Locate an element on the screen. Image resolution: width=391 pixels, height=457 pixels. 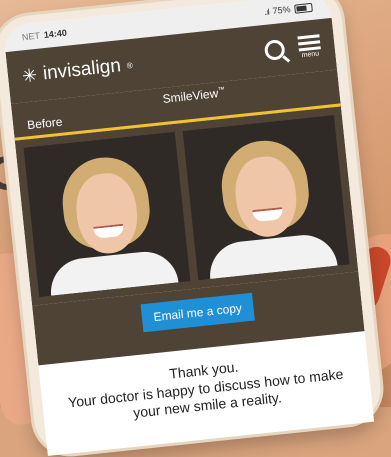
menu-label: menu is located at coordinates (310, 54).